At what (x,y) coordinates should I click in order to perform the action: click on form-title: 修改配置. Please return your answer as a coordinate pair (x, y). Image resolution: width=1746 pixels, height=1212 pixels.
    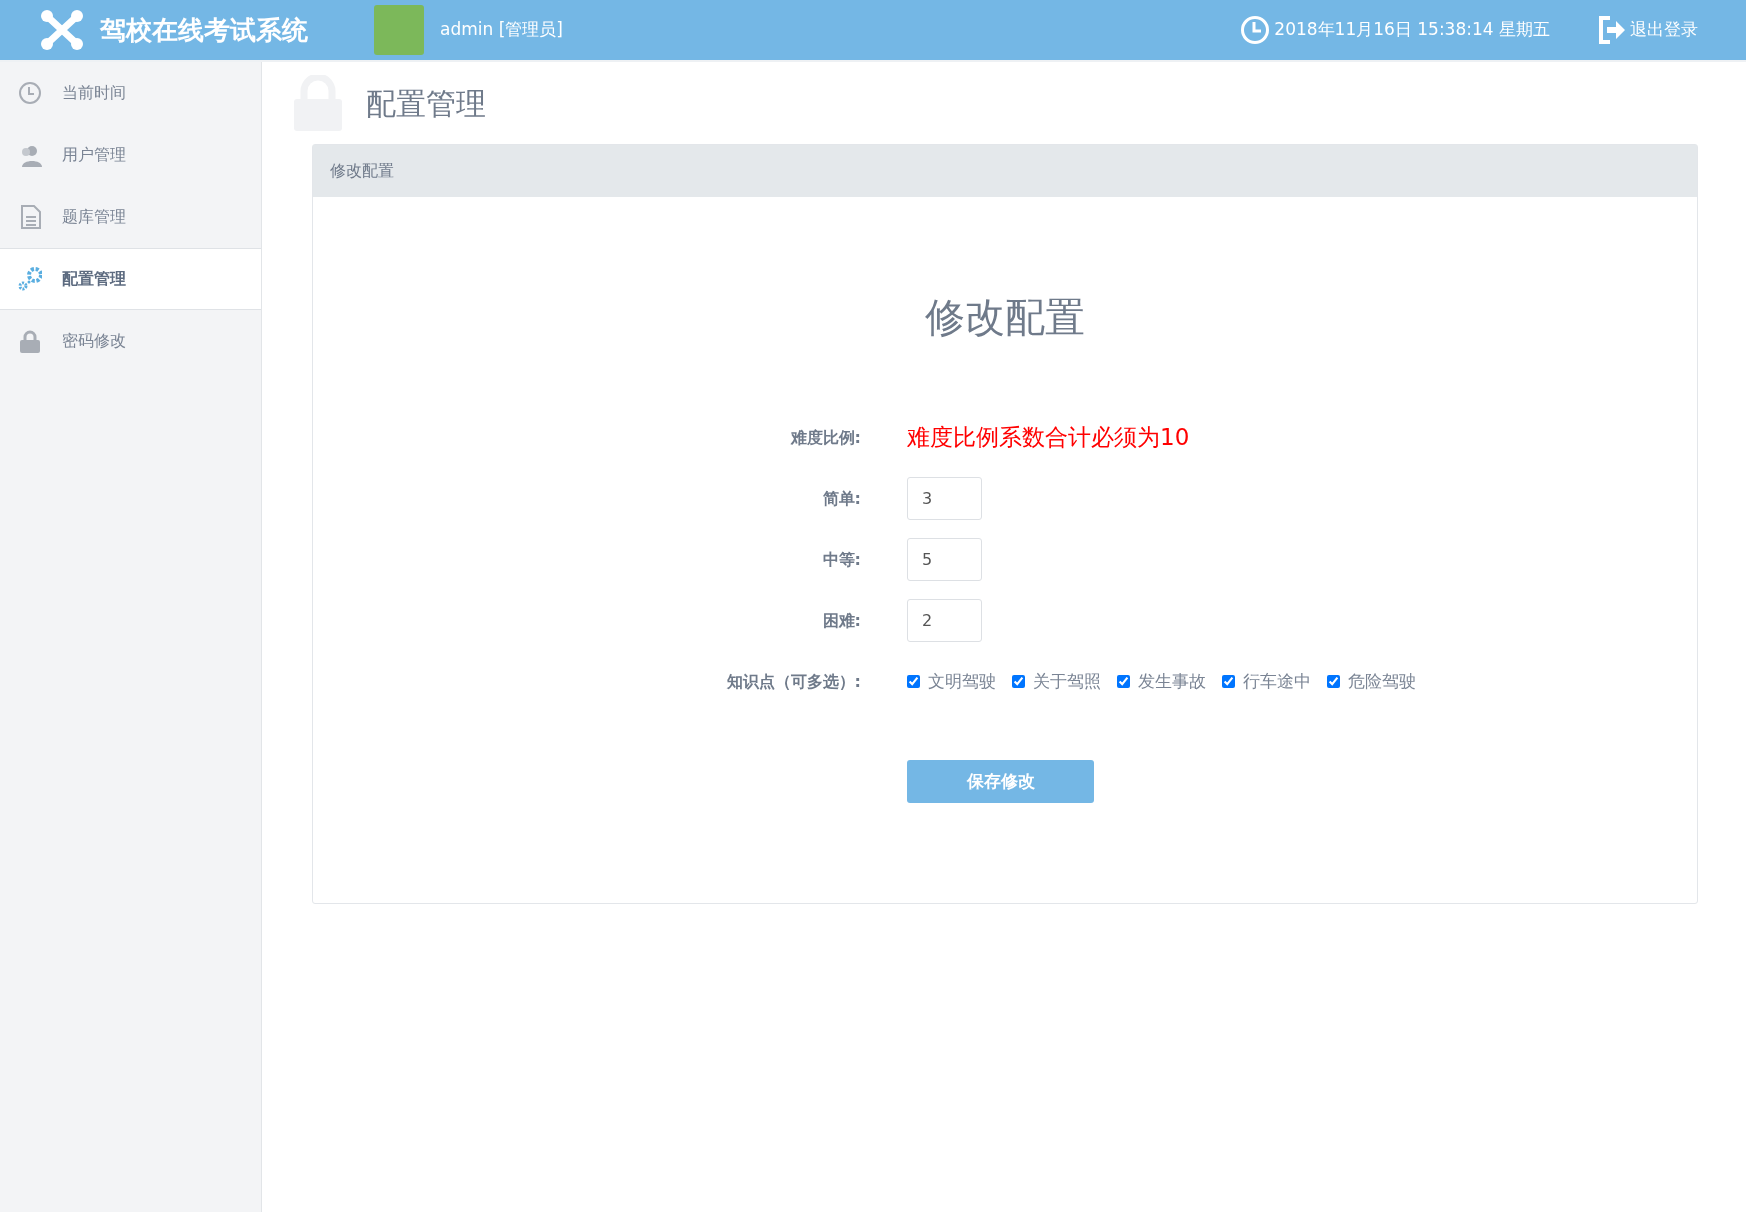
    Looking at the image, I should click on (1005, 317).